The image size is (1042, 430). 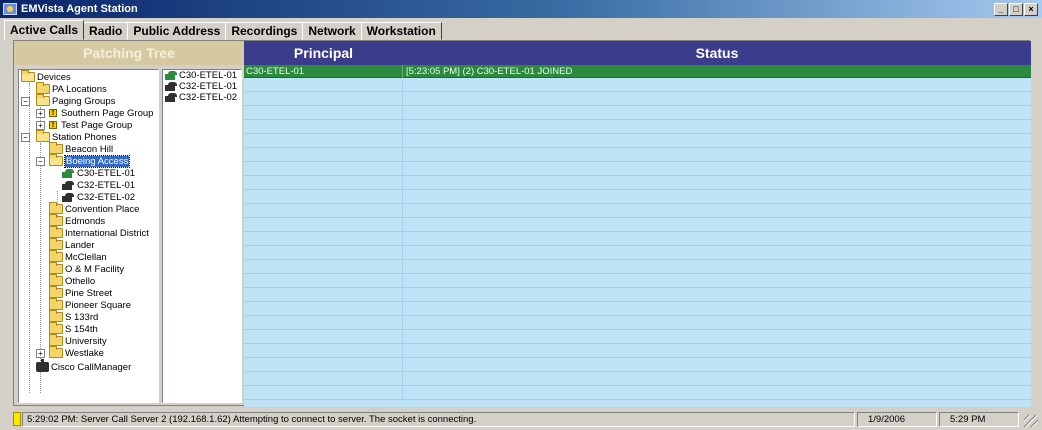 I want to click on app-icon, so click(x=10, y=9).